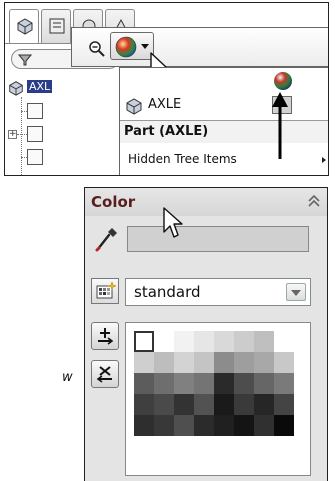 The image size is (335, 481). I want to click on palette-select-value: standard, so click(167, 292).